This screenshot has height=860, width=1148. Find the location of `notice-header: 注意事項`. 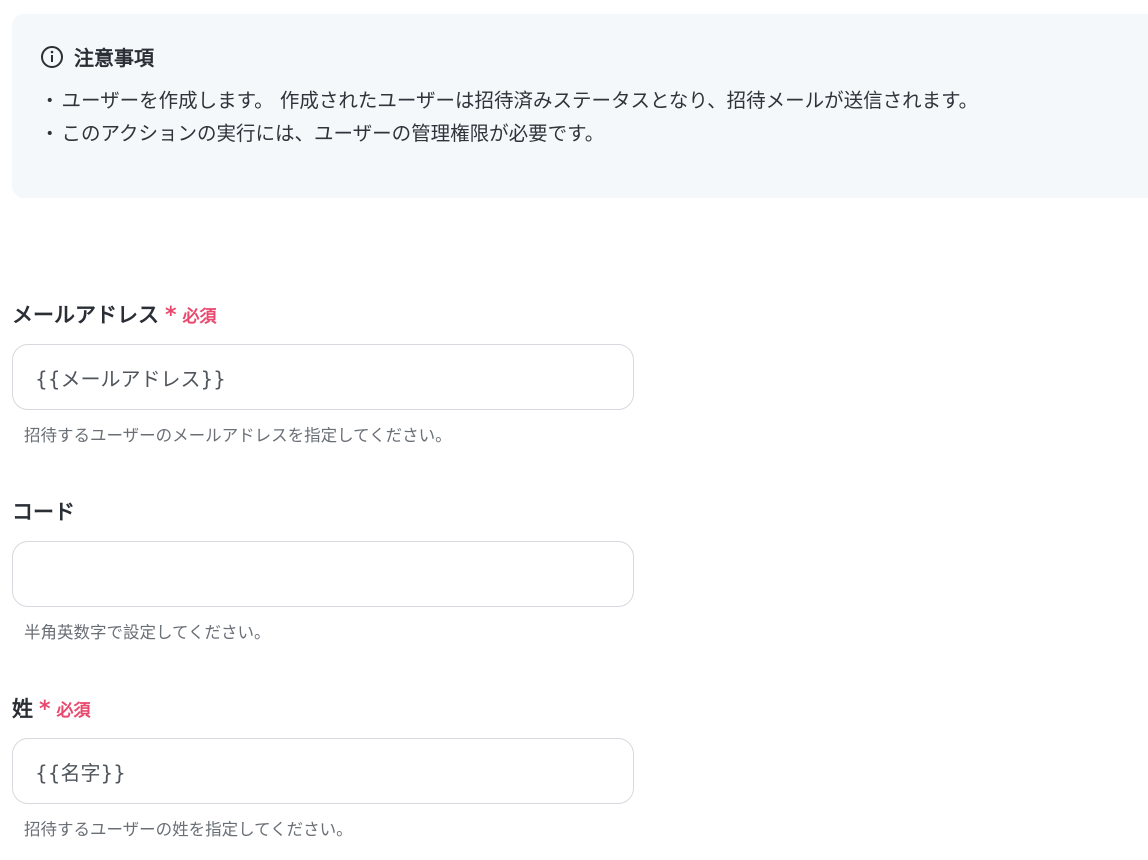

notice-header: 注意事項 is located at coordinates (97, 56).